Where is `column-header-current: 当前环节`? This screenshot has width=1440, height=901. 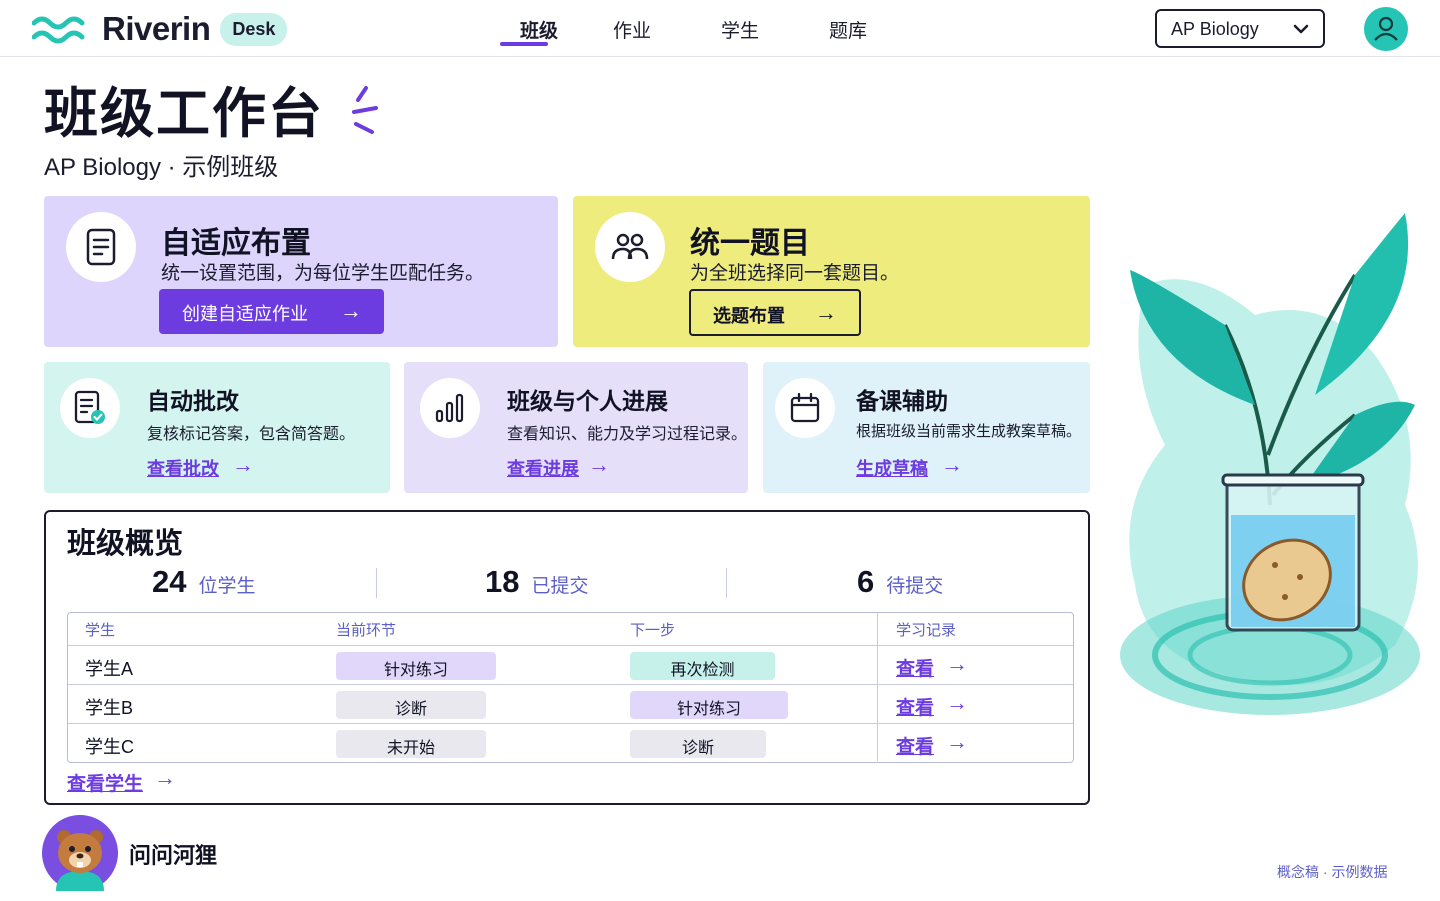 column-header-current: 当前环节 is located at coordinates (366, 630).